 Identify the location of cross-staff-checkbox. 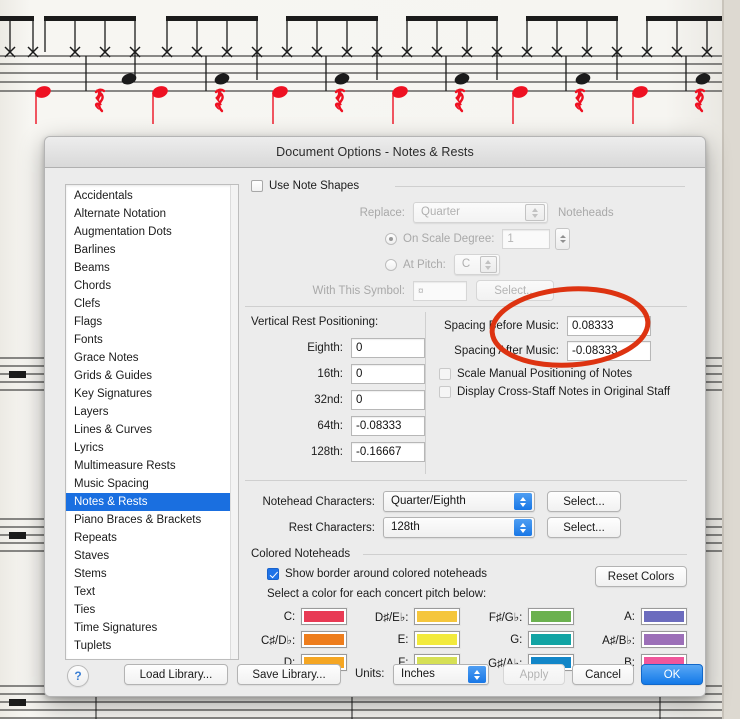
(445, 392).